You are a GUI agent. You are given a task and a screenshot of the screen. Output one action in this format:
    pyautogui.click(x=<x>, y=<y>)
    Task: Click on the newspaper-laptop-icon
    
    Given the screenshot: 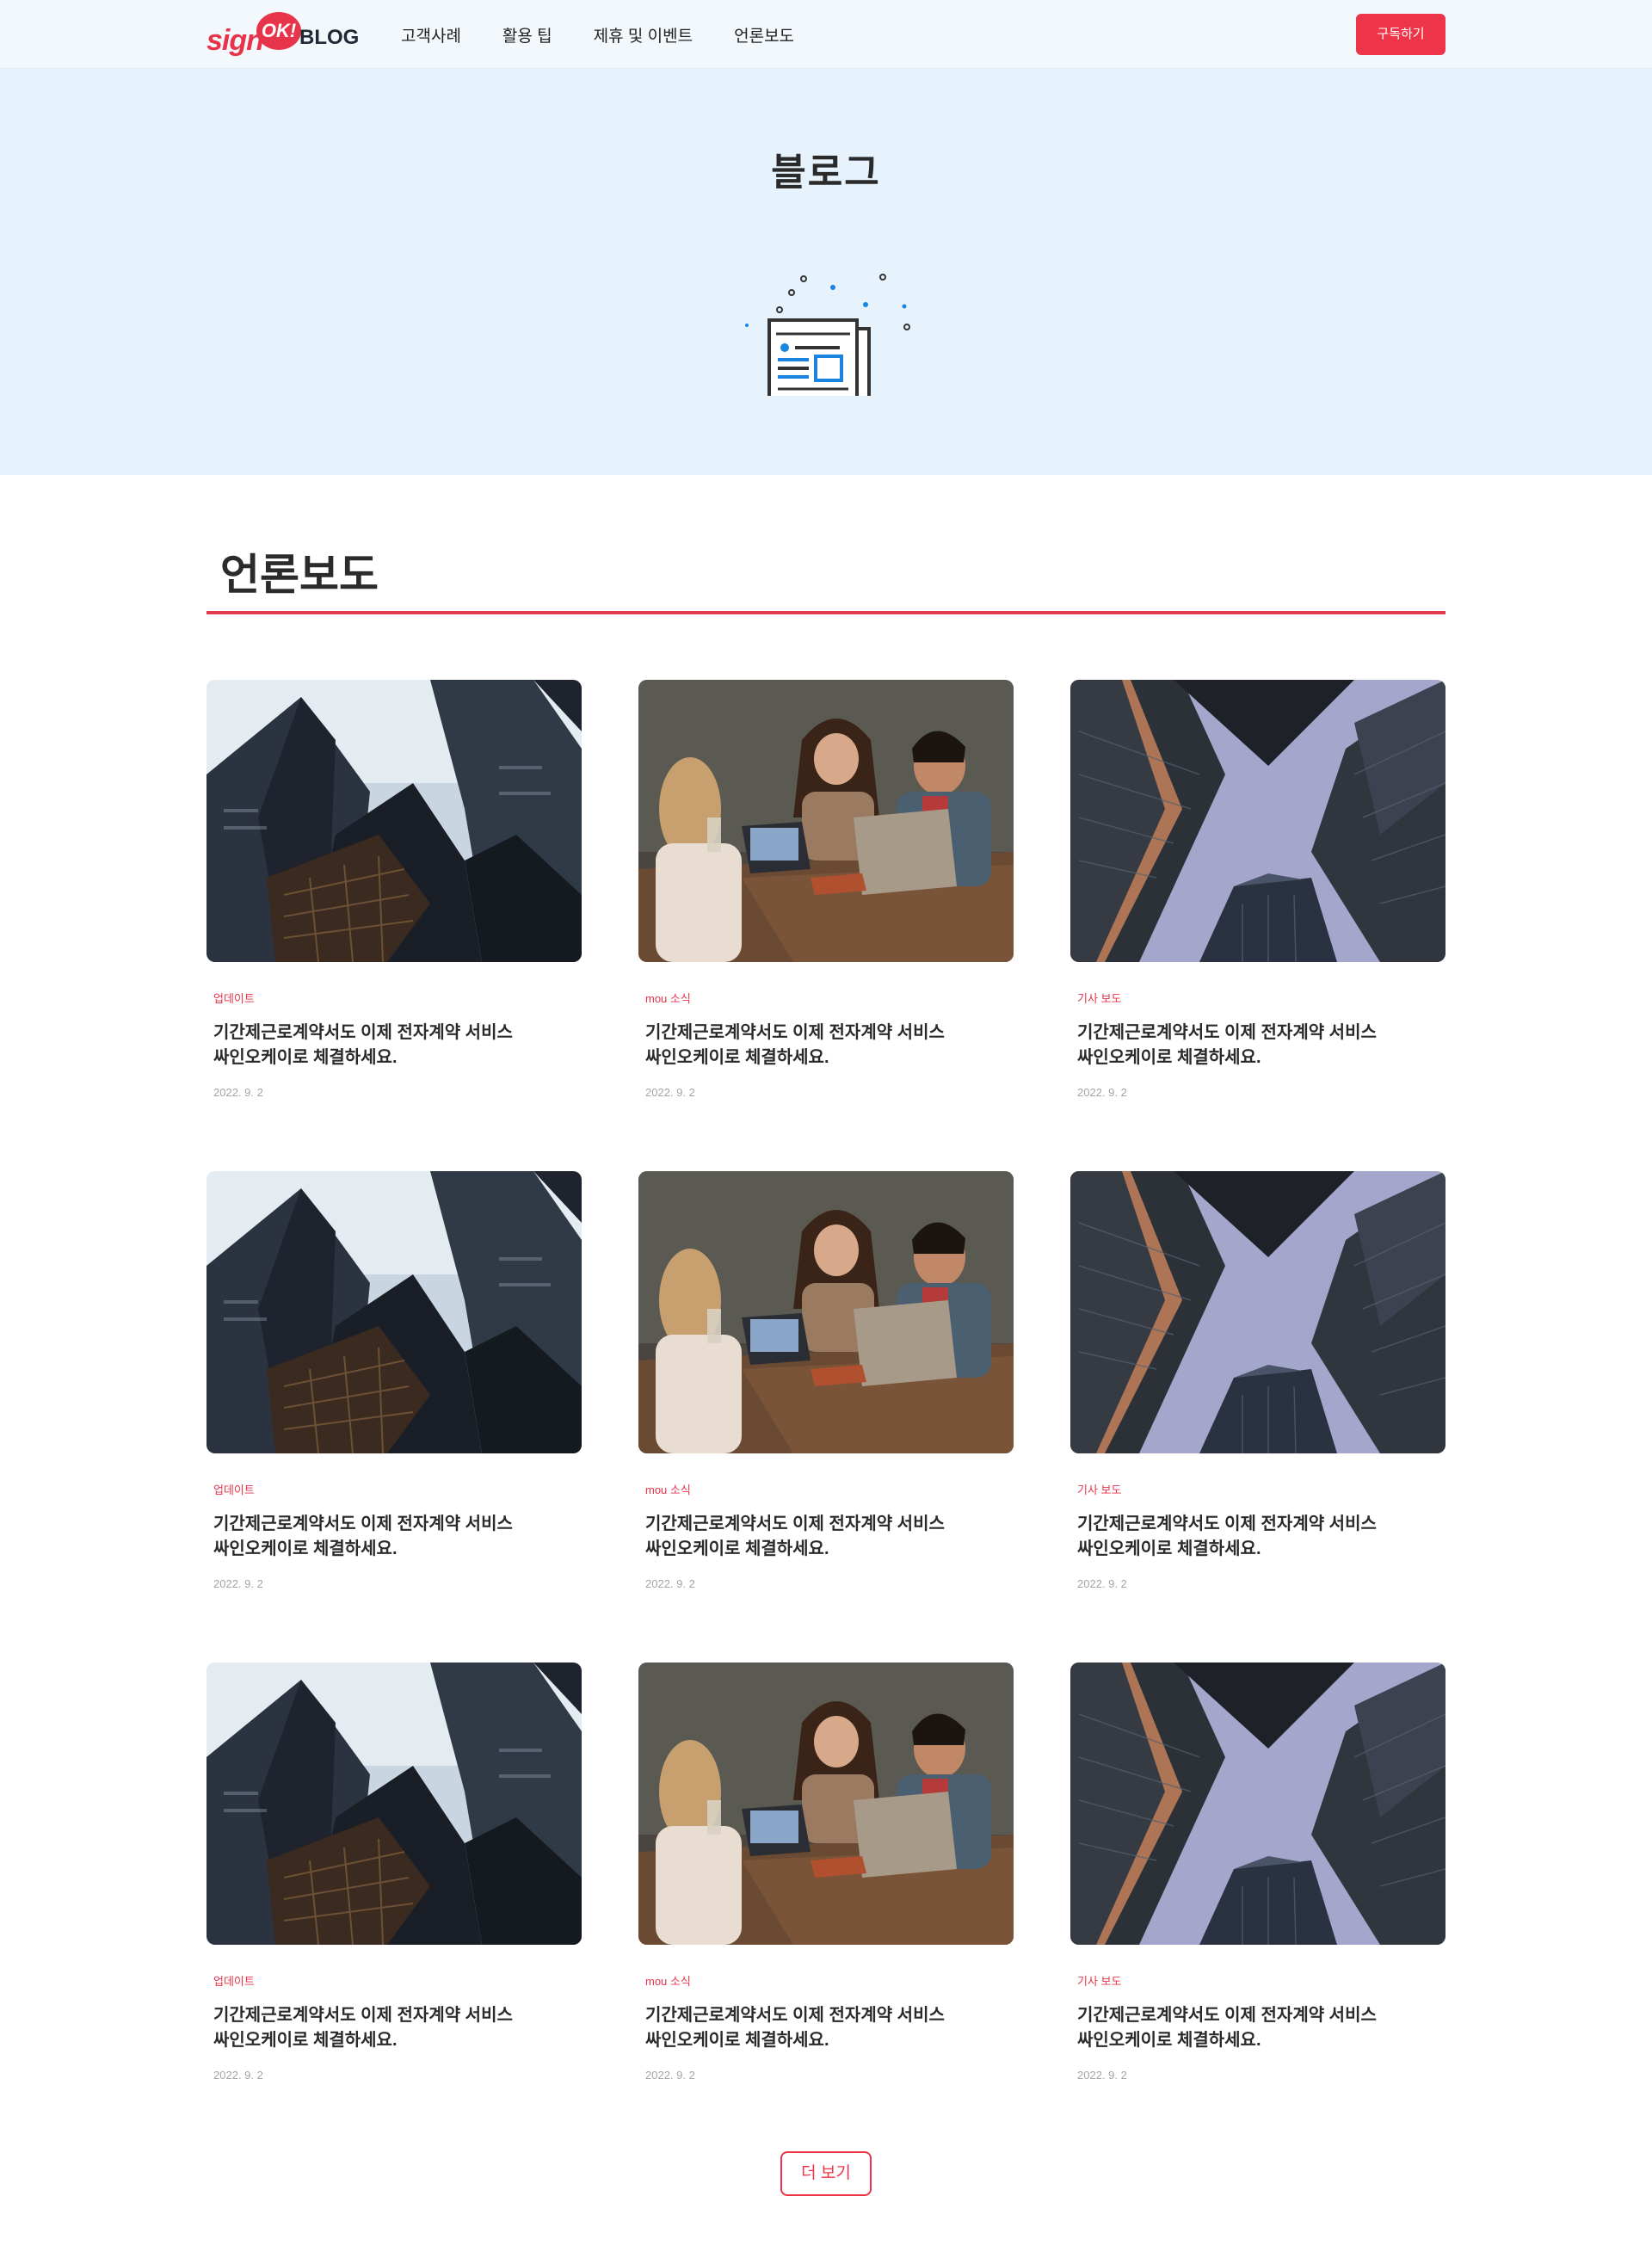 What is the action you would take?
    pyautogui.click(x=827, y=335)
    